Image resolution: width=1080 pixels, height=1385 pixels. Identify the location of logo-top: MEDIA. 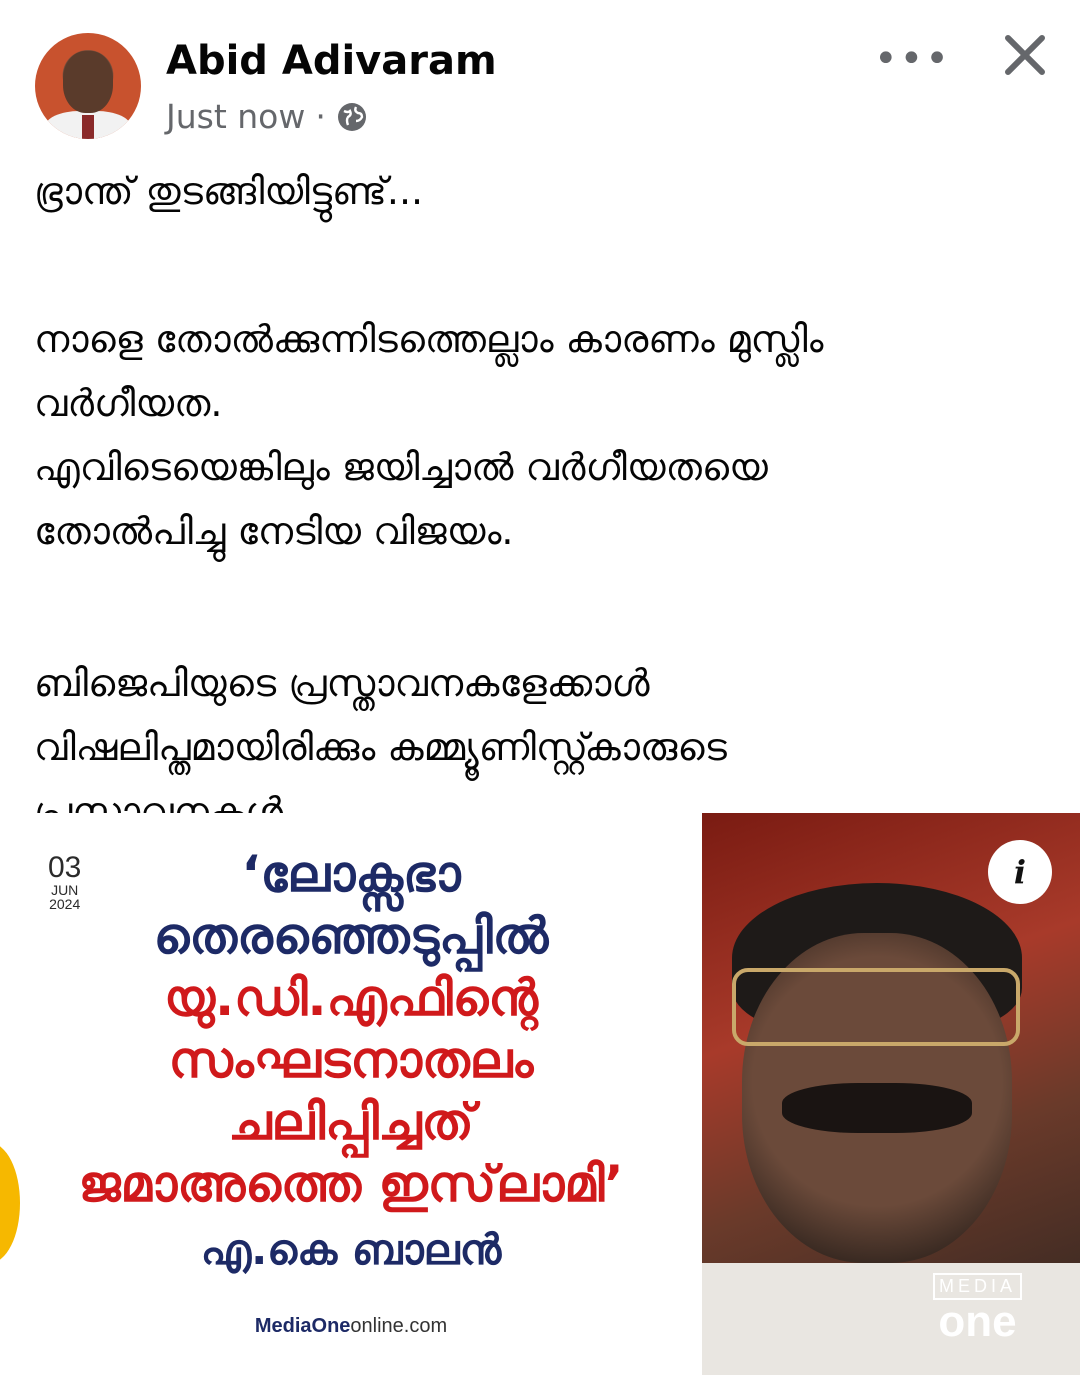
(977, 1286).